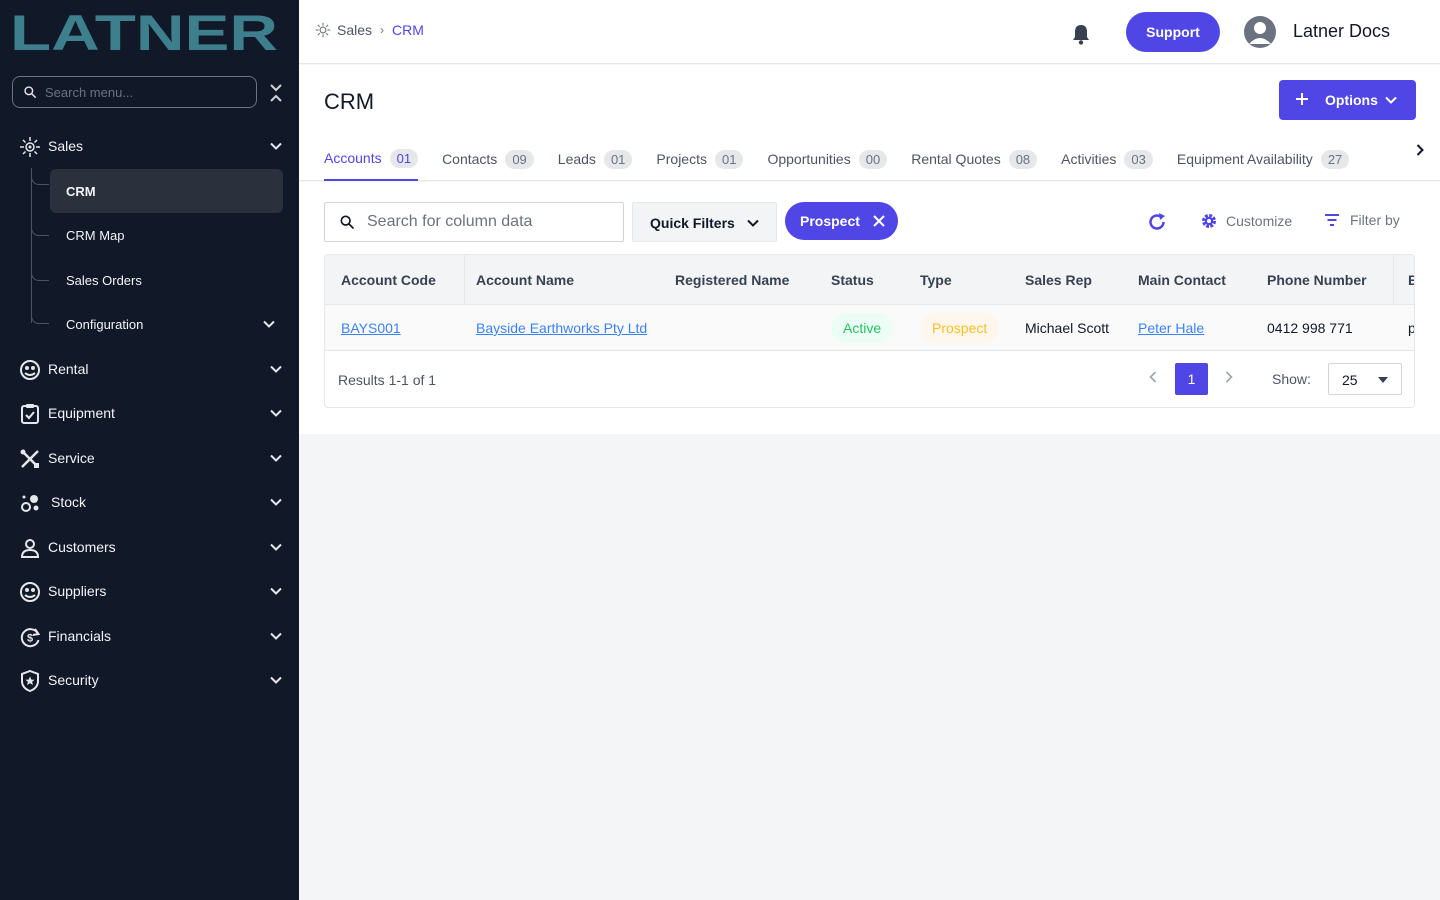  What do you see at coordinates (149, 680) in the screenshot?
I see `sidebar-item-security: Security` at bounding box center [149, 680].